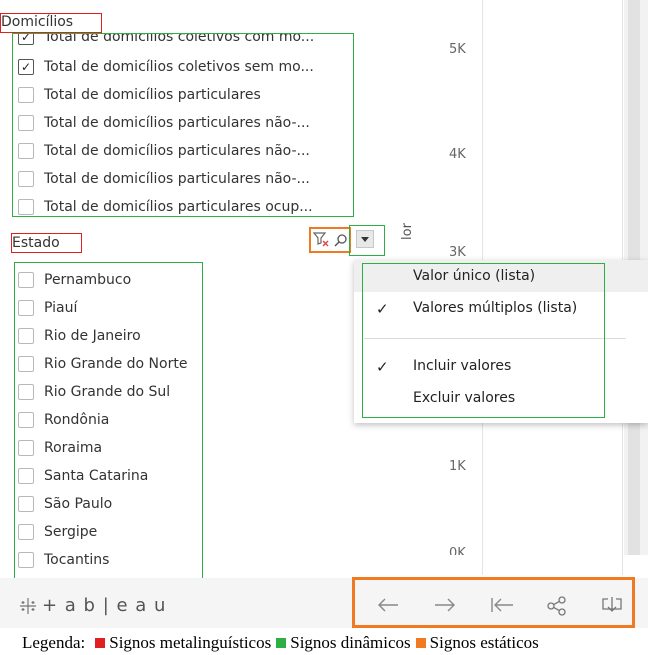 Image resolution: width=648 pixels, height=655 pixels. Describe the element at coordinates (78, 504) in the screenshot. I see `estado-item-label: São Paulo` at that location.